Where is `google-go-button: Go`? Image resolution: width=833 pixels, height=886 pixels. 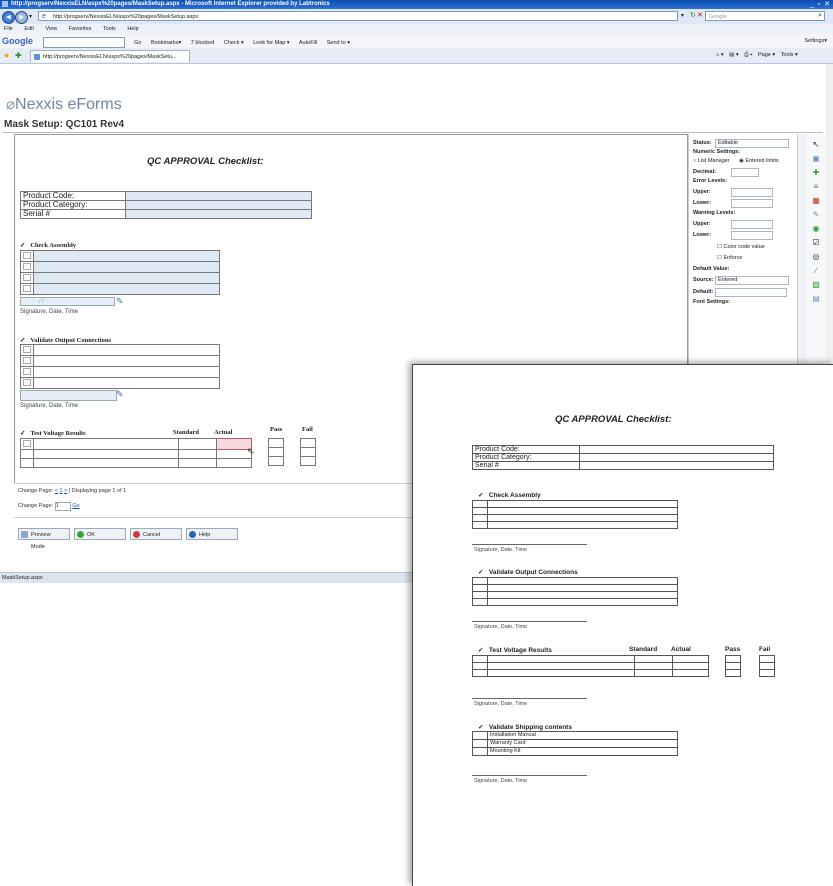 google-go-button: Go is located at coordinates (137, 43).